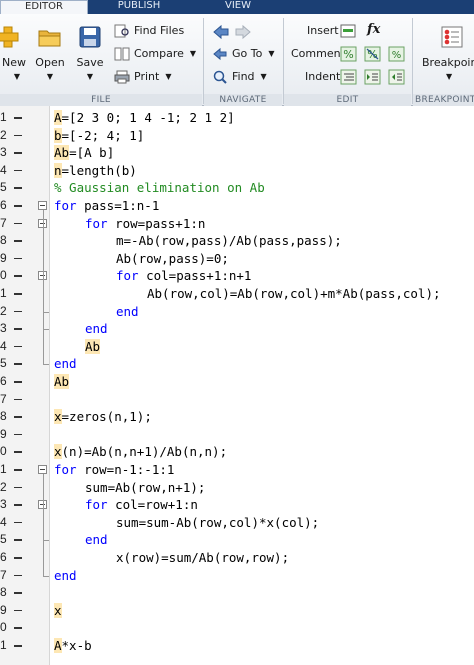 The image size is (474, 665). I want to click on code-text: for col=row+1:n, so click(141, 505).